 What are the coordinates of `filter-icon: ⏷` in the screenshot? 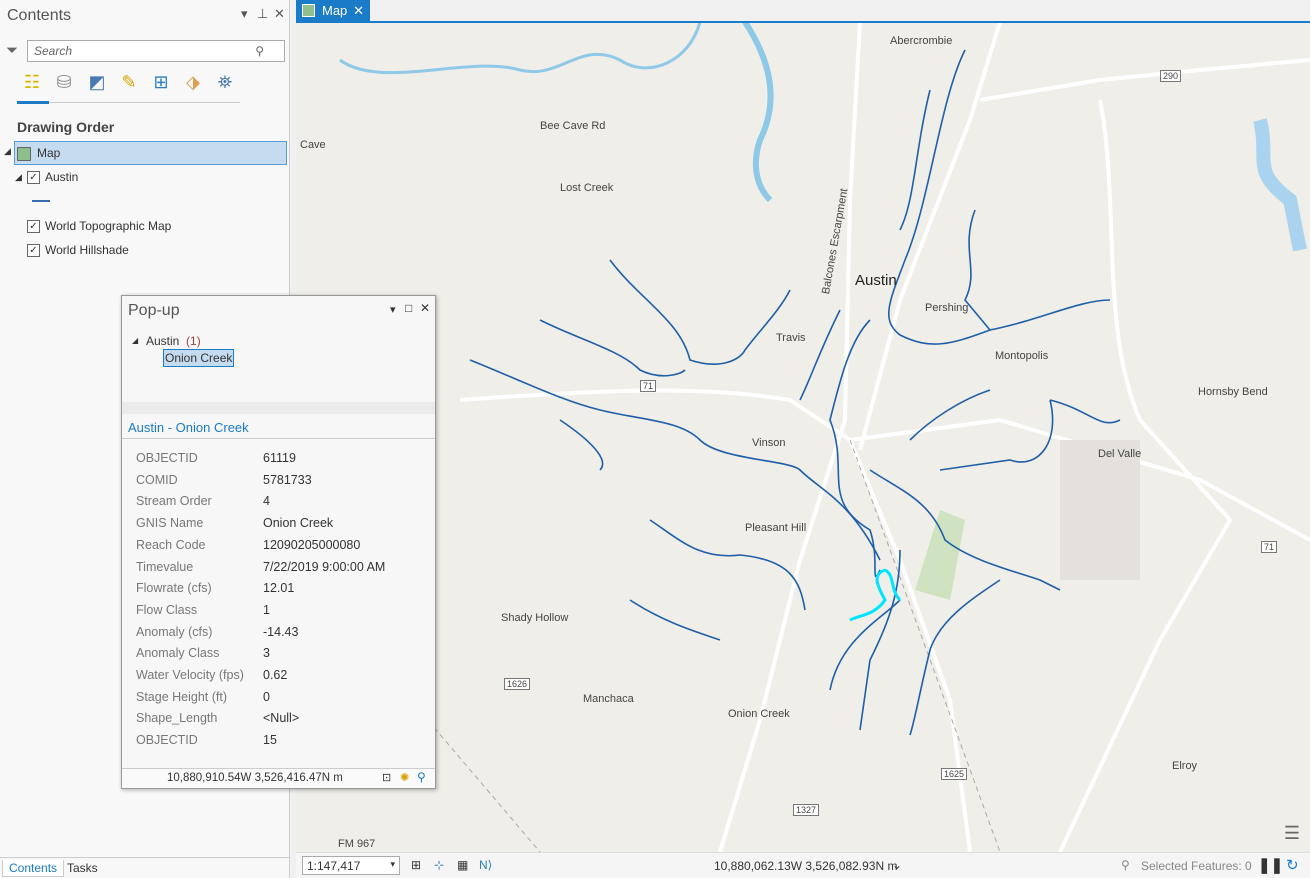 It's located at (12, 50).